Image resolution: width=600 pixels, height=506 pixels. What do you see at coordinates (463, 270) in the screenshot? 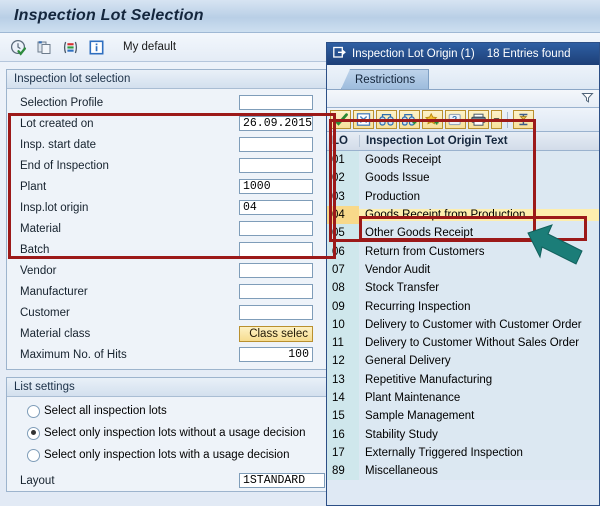
I see `list-item: 07 Vendor Audit` at bounding box center [463, 270].